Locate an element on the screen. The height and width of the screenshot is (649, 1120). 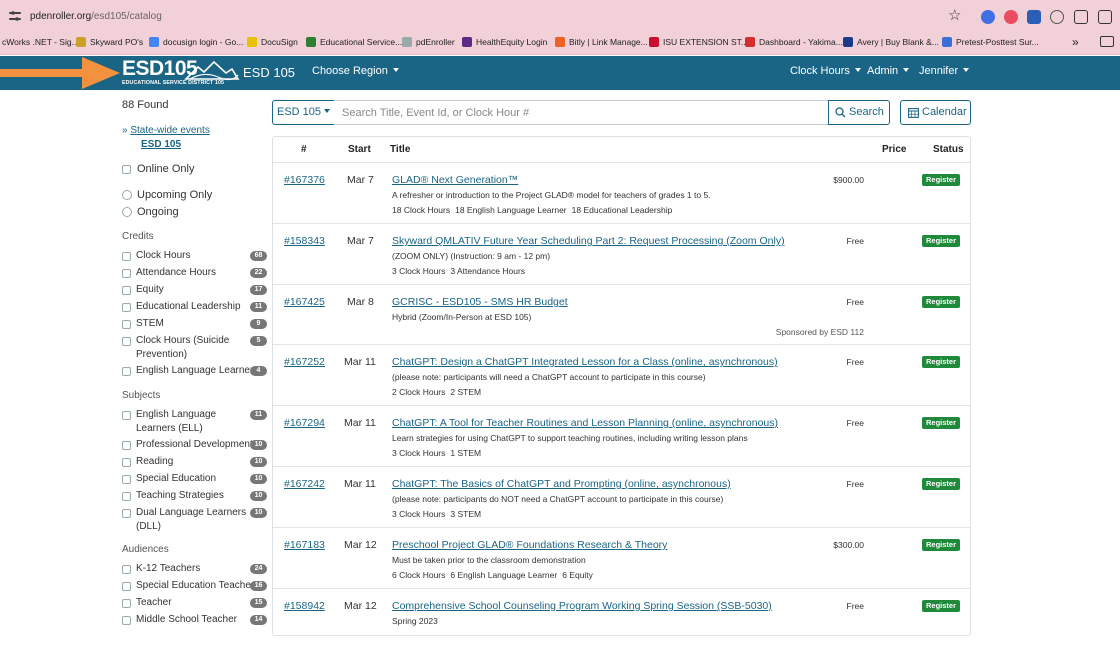
count-badge: 11 is located at coordinates (258, 415).